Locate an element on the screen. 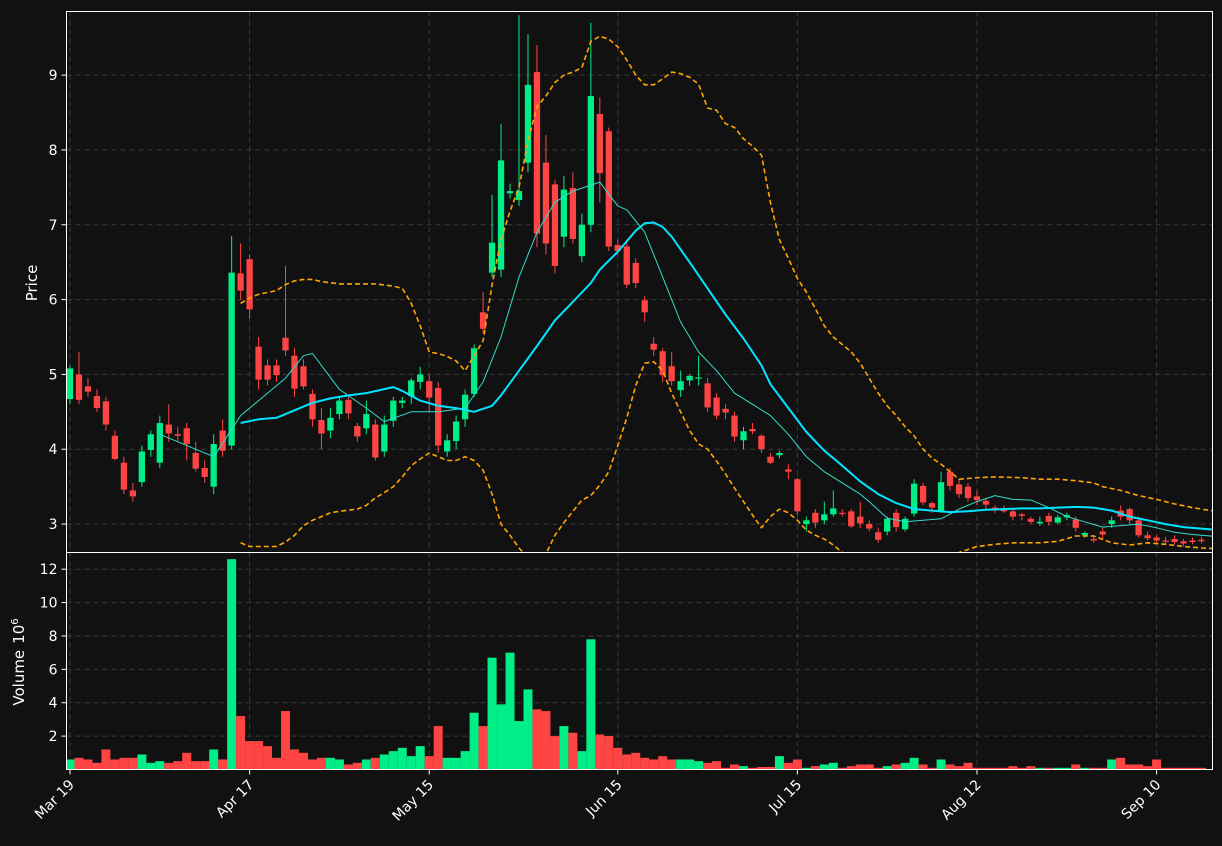 The image size is (1222, 846). price-tick-label: 9 is located at coordinates (53, 76).